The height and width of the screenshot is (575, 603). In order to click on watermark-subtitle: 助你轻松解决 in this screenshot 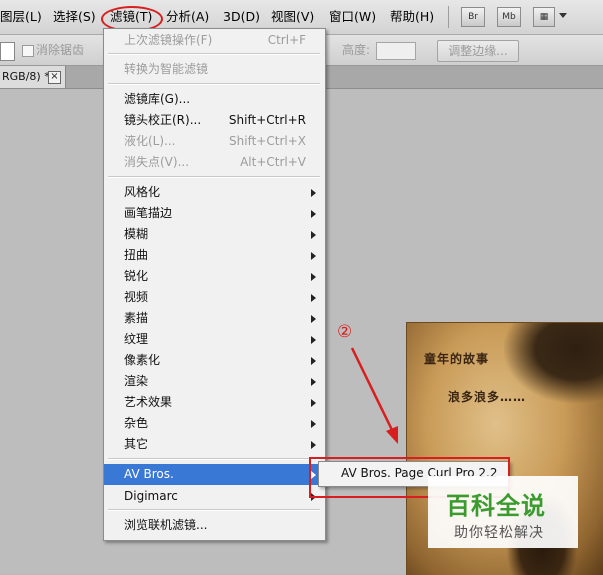, I will do `click(499, 533)`.